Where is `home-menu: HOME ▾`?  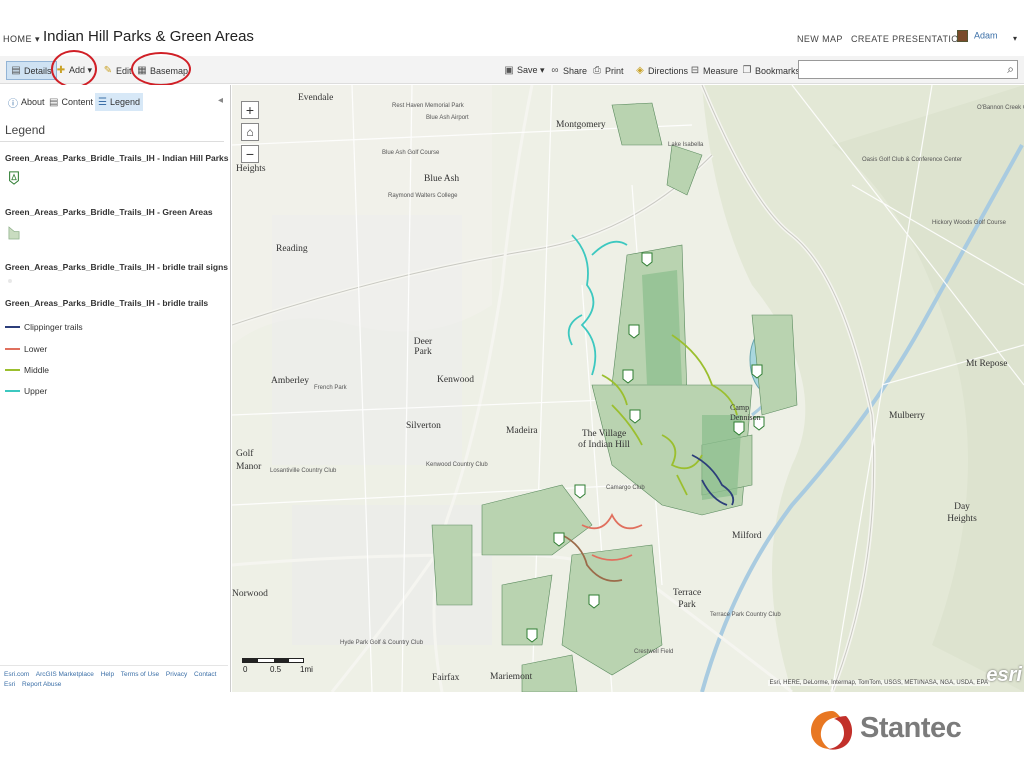 home-menu: HOME ▾ is located at coordinates (21, 39).